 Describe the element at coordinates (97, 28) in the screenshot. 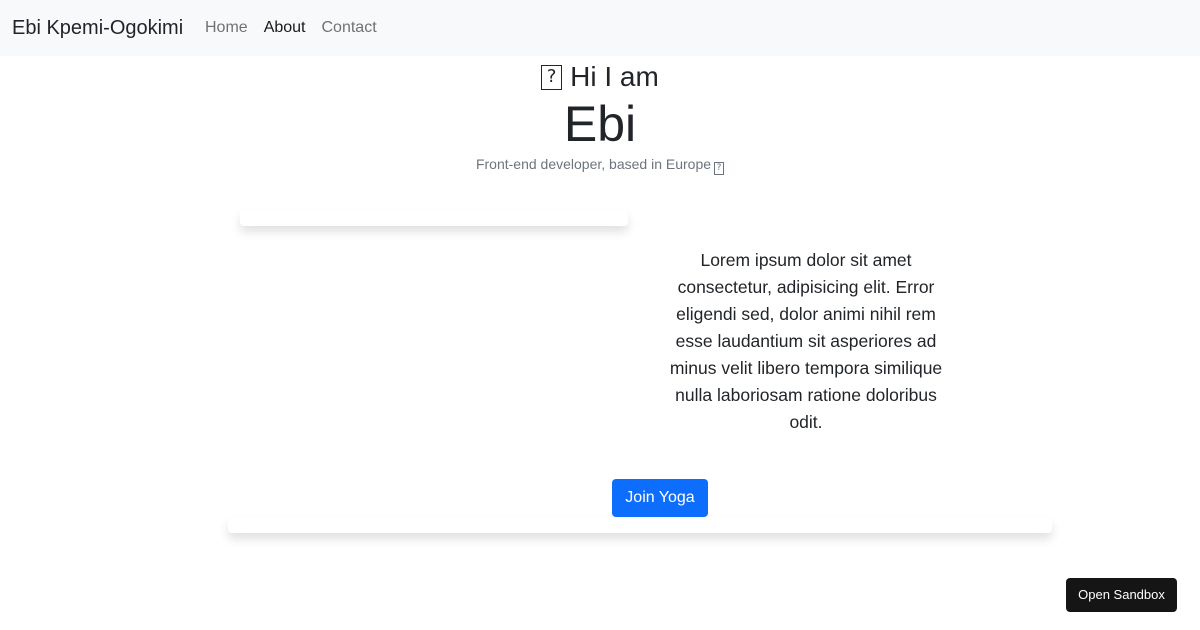

I see `navbar-brand: Ebi Kpemi-Ogokimi` at that location.